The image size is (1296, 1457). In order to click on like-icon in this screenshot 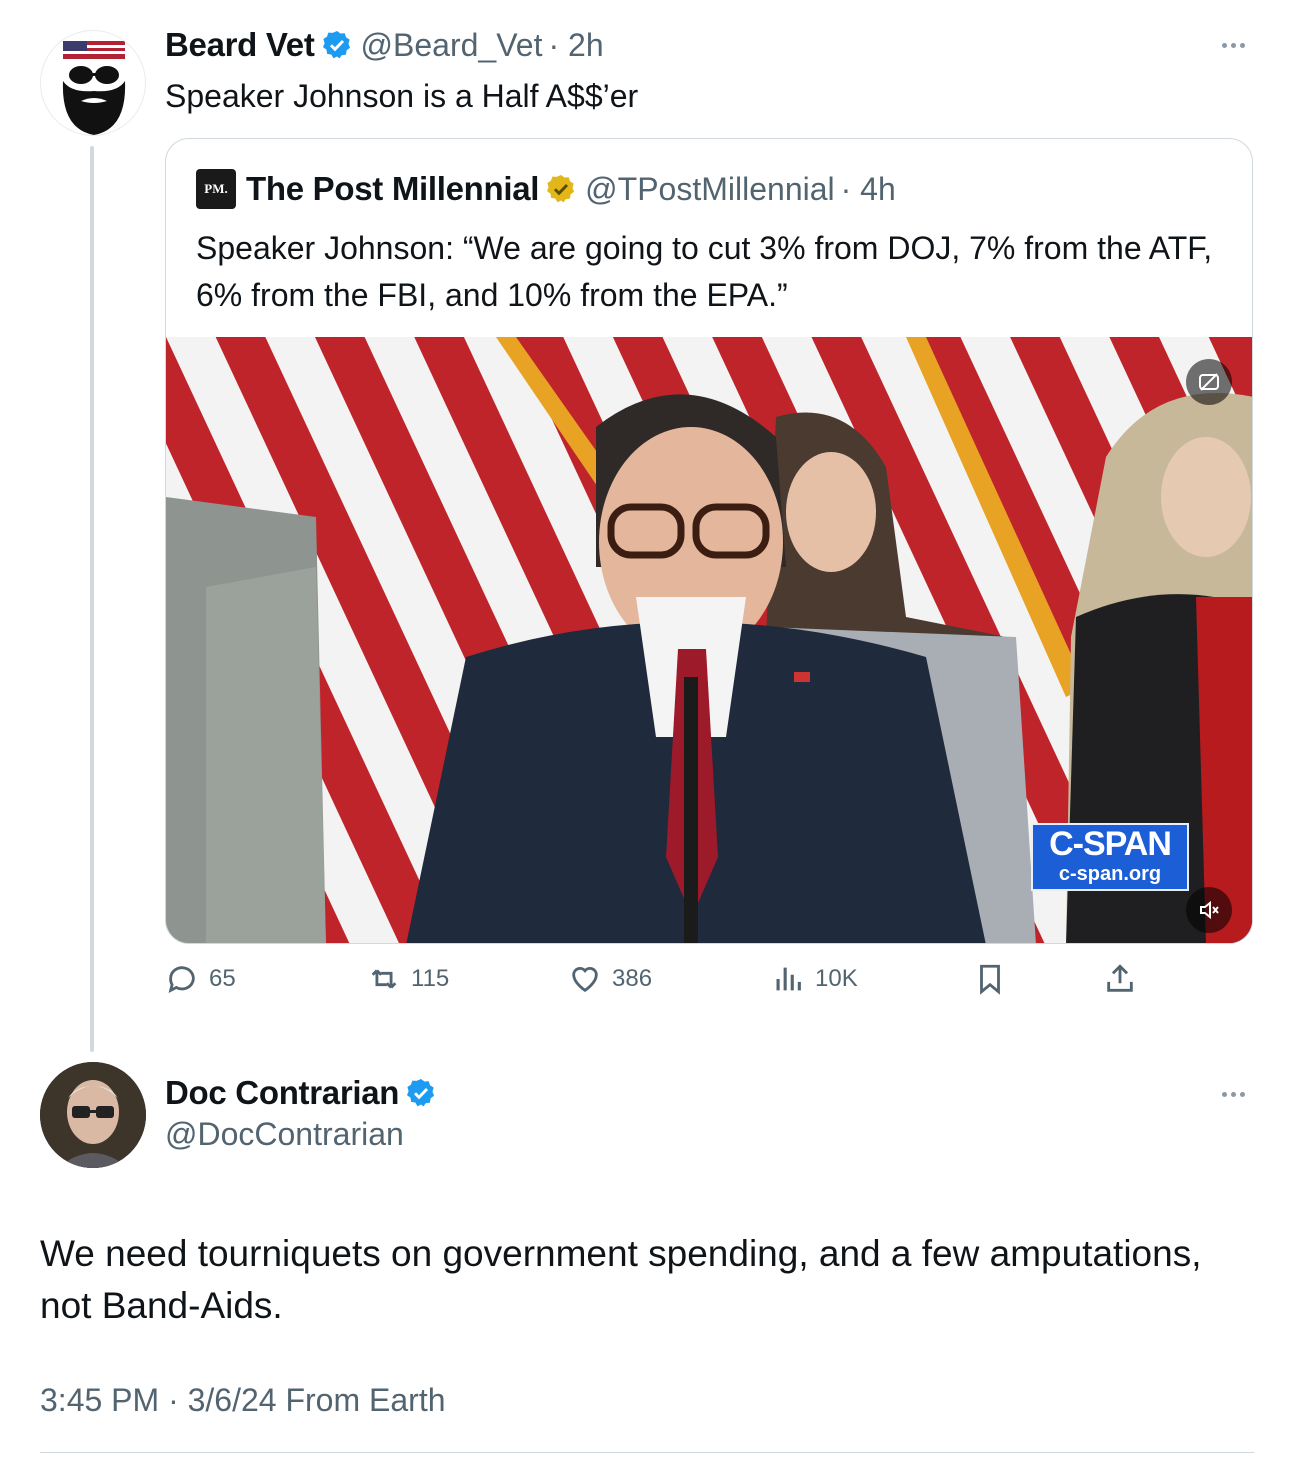, I will do `click(585, 980)`.